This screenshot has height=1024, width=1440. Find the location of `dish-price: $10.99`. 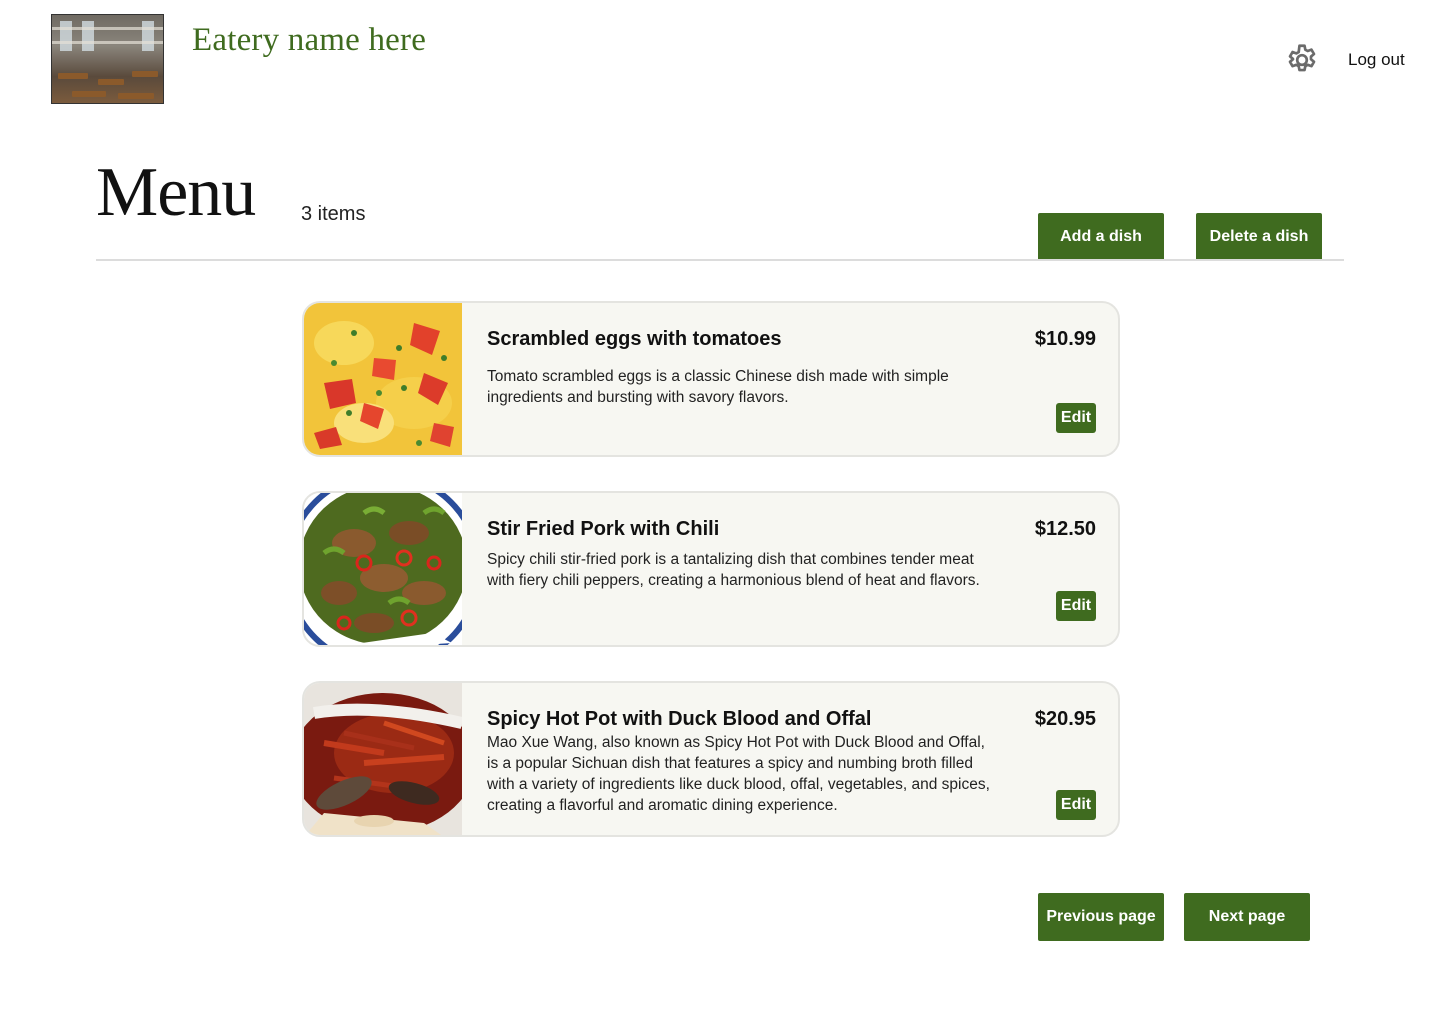

dish-price: $10.99 is located at coordinates (1065, 339).